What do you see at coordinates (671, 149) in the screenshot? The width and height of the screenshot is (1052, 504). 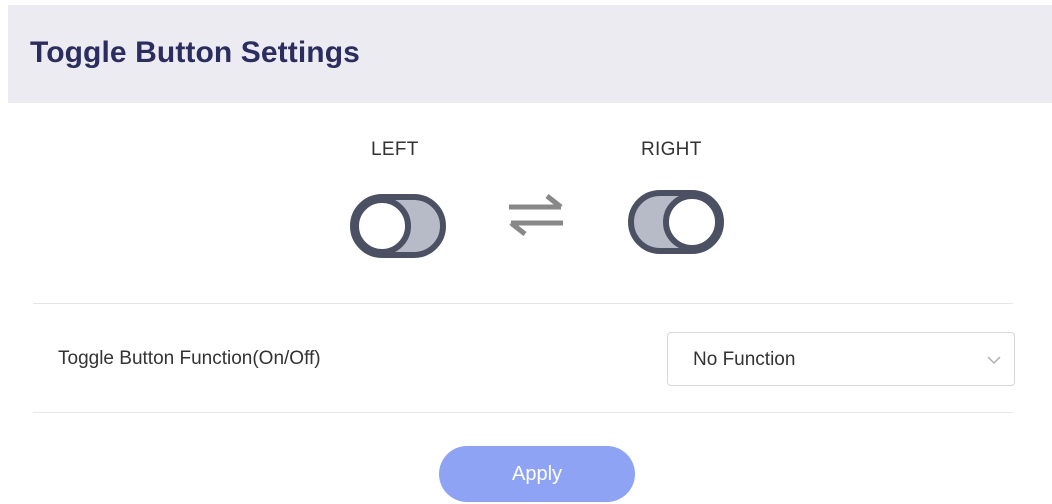 I see `right-toggle-label: RIGHT` at bounding box center [671, 149].